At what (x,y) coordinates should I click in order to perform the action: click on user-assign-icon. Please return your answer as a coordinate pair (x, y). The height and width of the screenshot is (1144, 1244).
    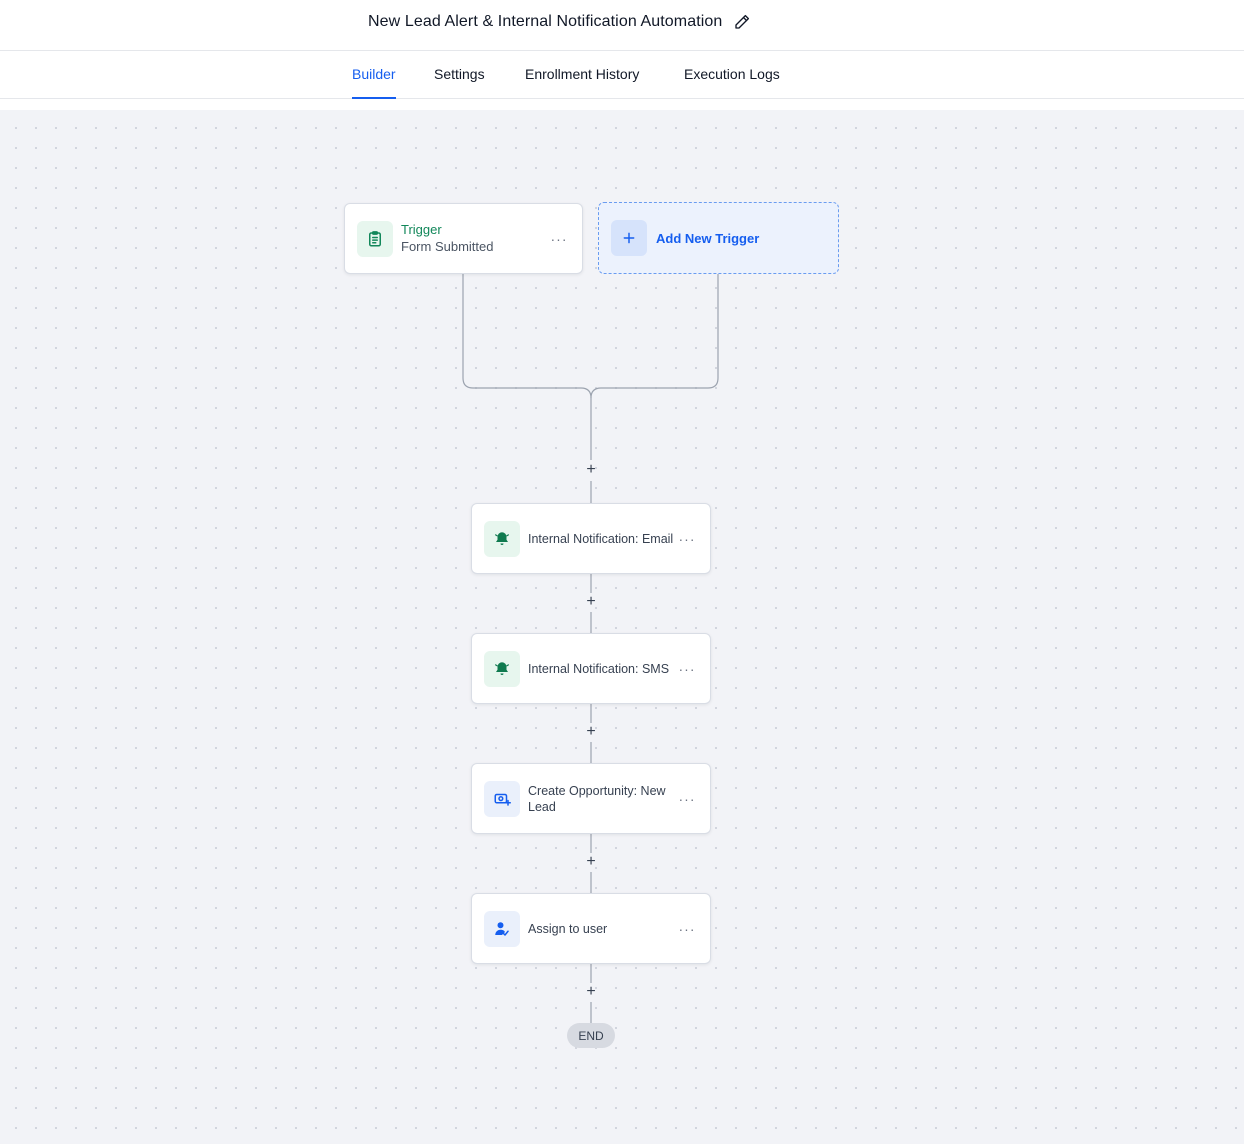
    Looking at the image, I should click on (502, 928).